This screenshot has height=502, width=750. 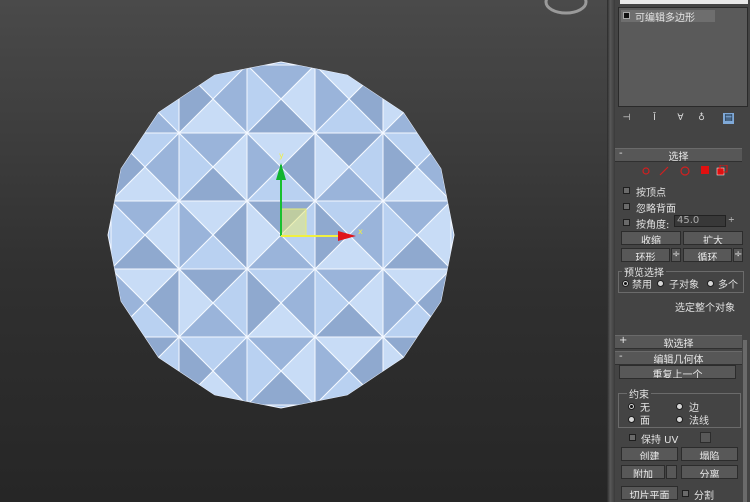 I want to click on attach-button: 附加, so click(x=643, y=472).